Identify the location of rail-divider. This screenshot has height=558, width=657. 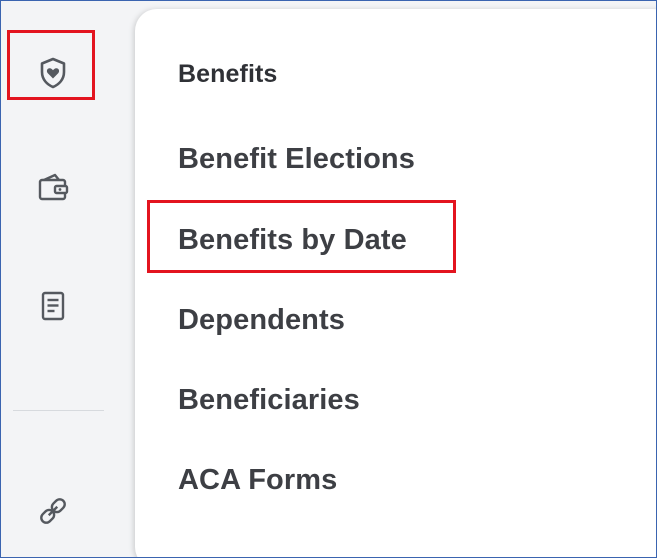
(58, 410).